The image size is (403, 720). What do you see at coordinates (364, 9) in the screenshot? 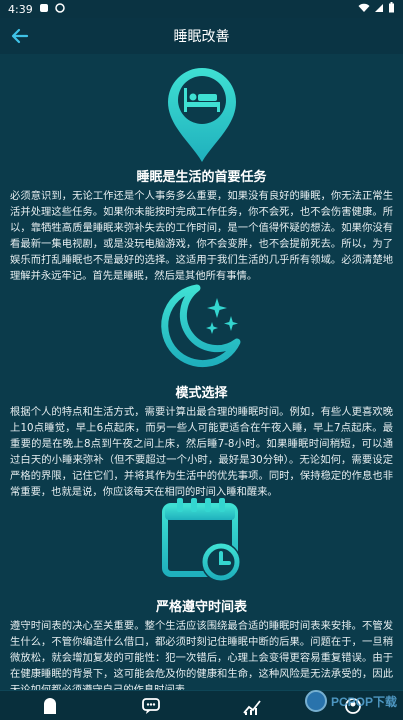
I see `wifi-icon` at bounding box center [364, 9].